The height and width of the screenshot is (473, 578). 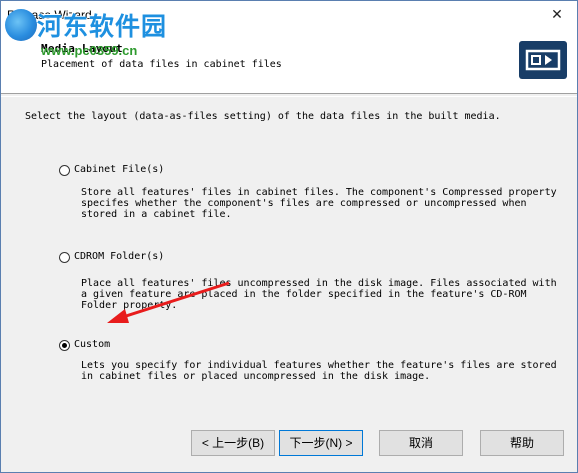 What do you see at coordinates (233, 443) in the screenshot?
I see `back-button: < 上一步(B)` at bounding box center [233, 443].